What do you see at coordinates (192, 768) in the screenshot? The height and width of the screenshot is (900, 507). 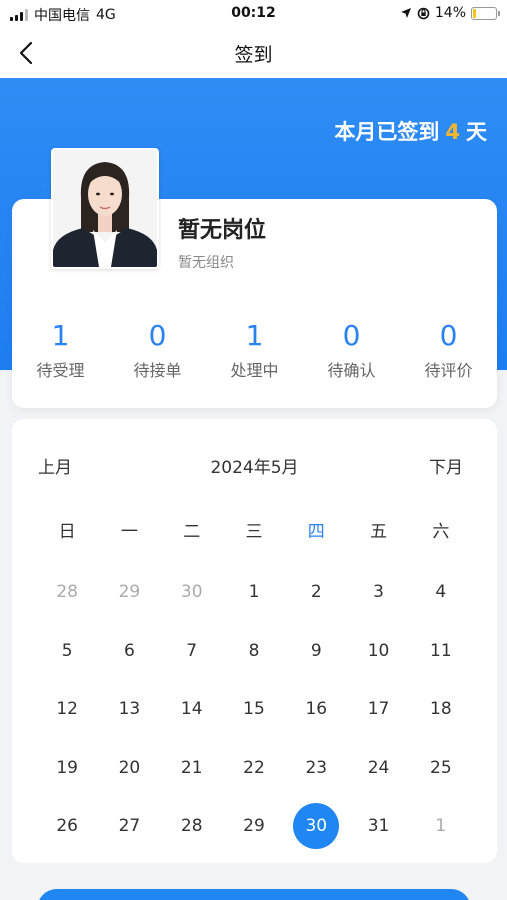 I see `calendar-day: 21` at bounding box center [192, 768].